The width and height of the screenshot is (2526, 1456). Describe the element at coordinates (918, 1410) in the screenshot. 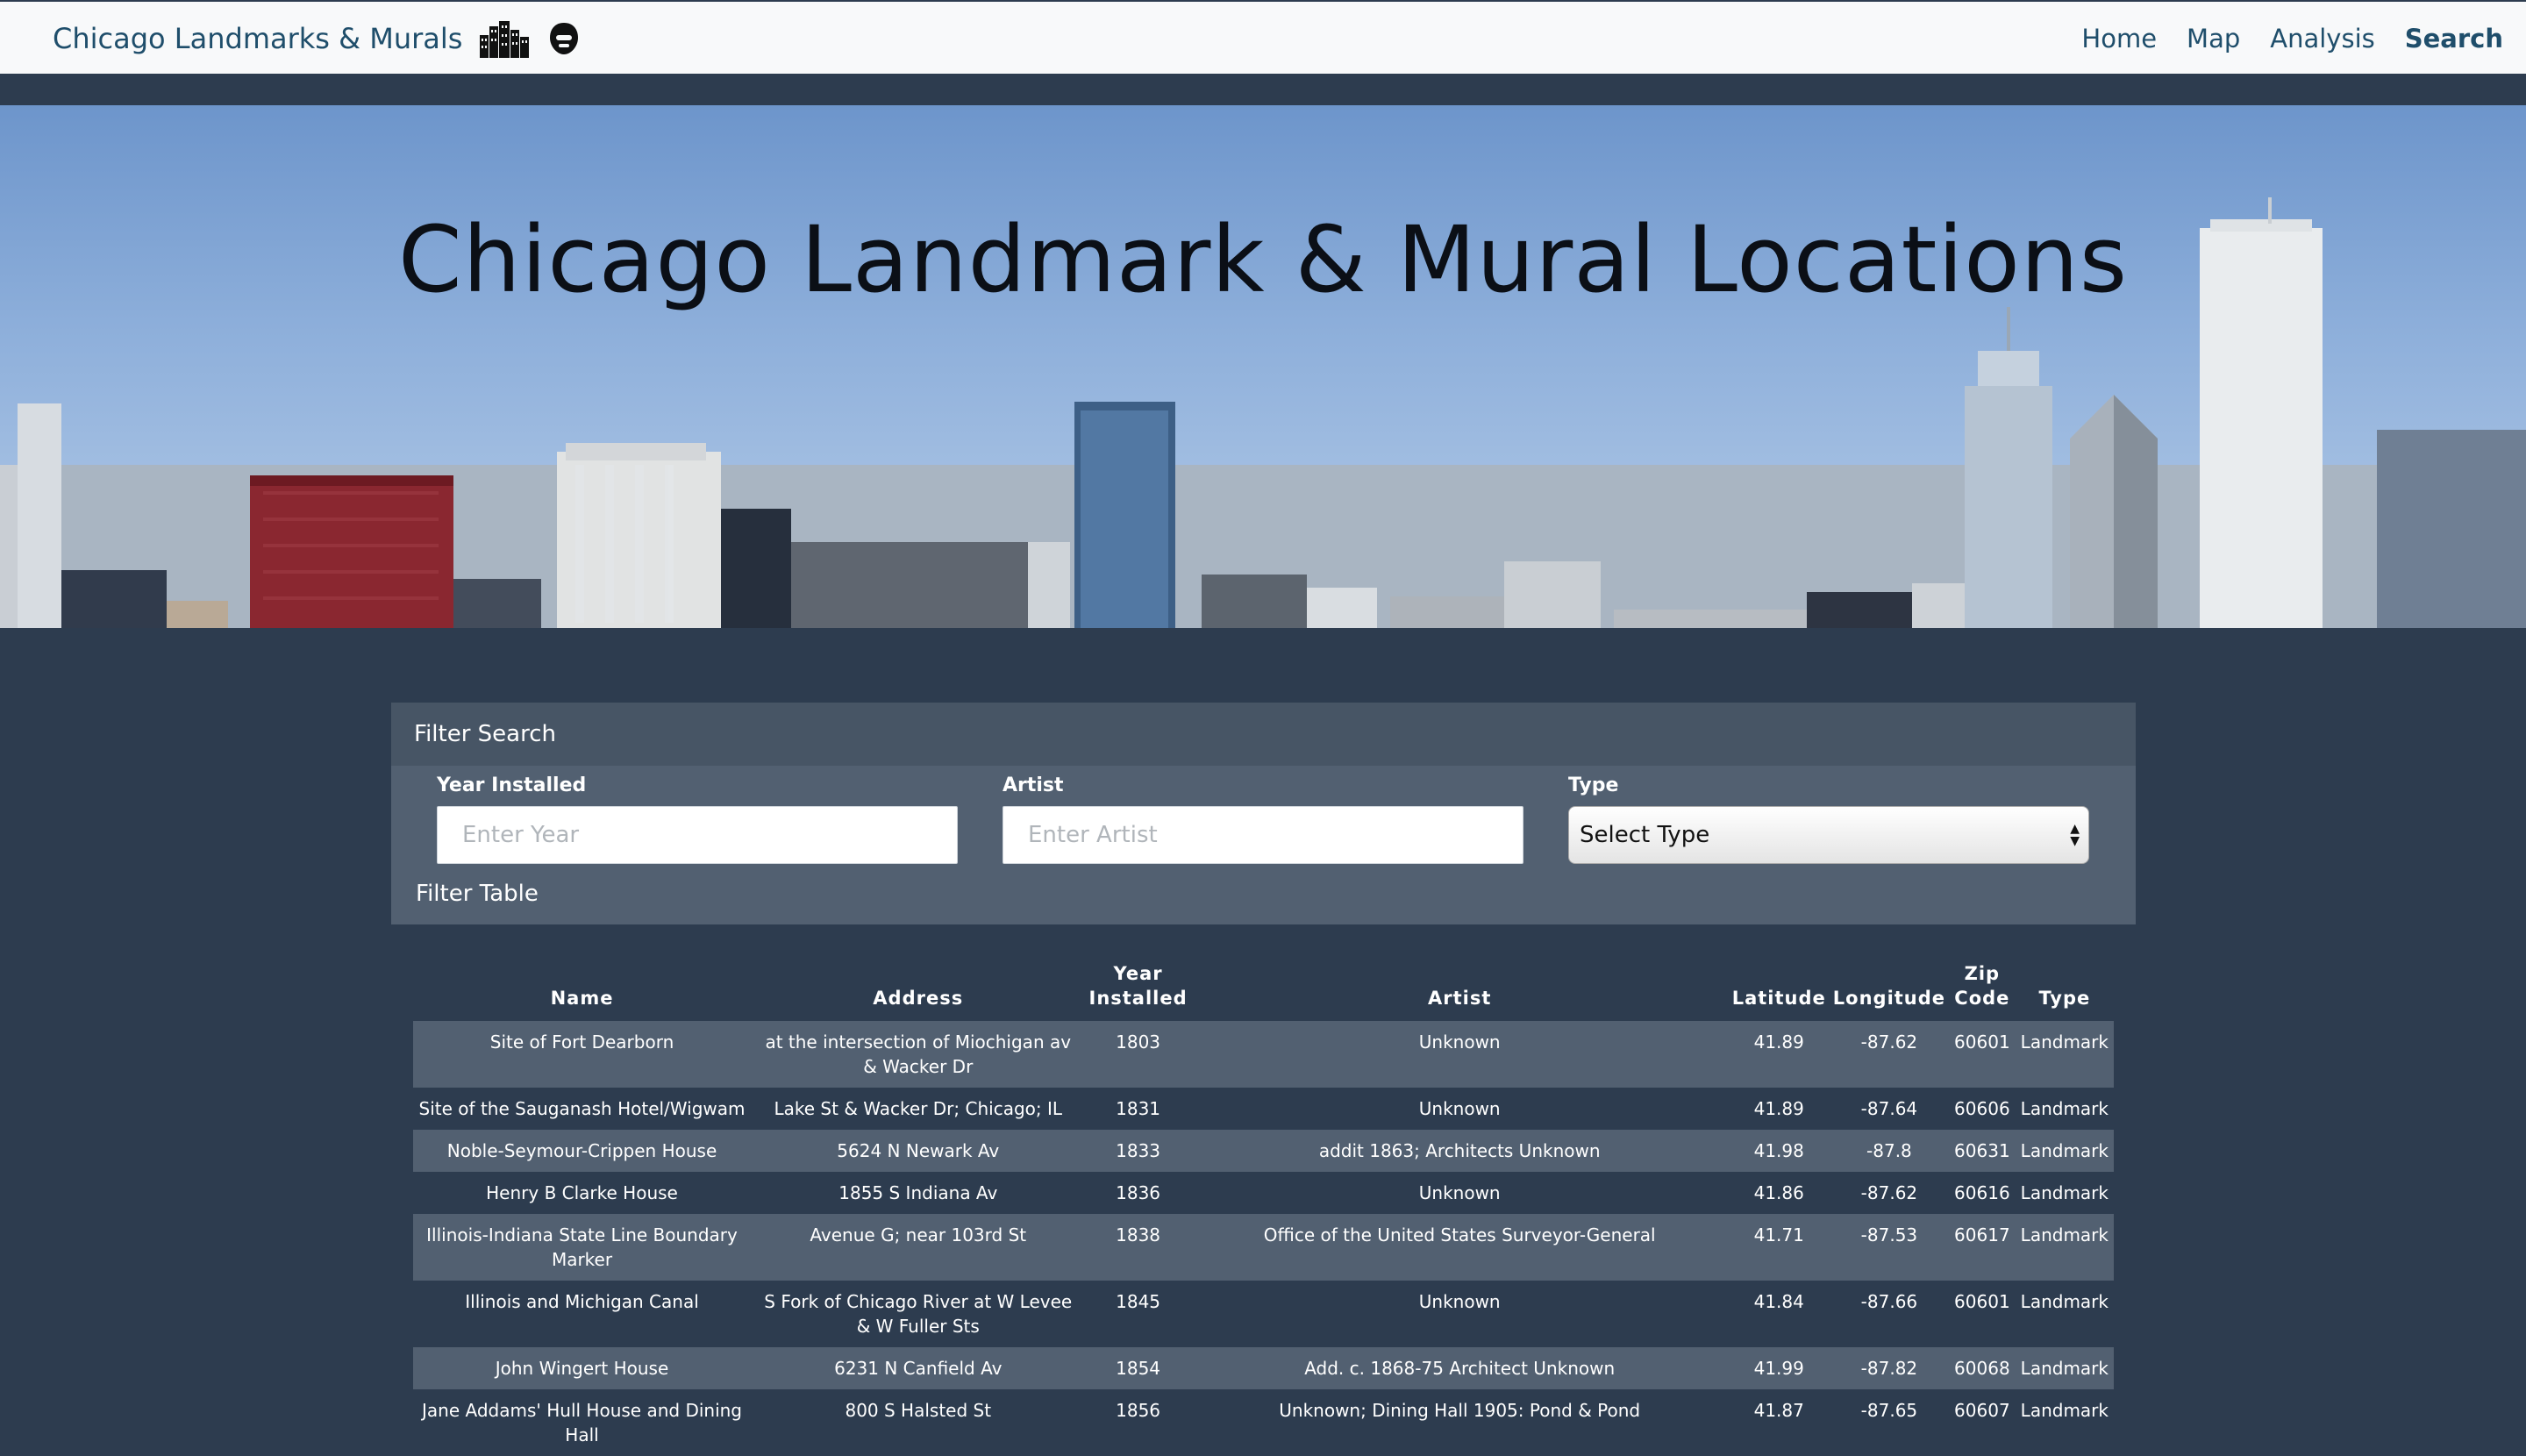

I see `cell-address: 800 S Halsted St` at that location.